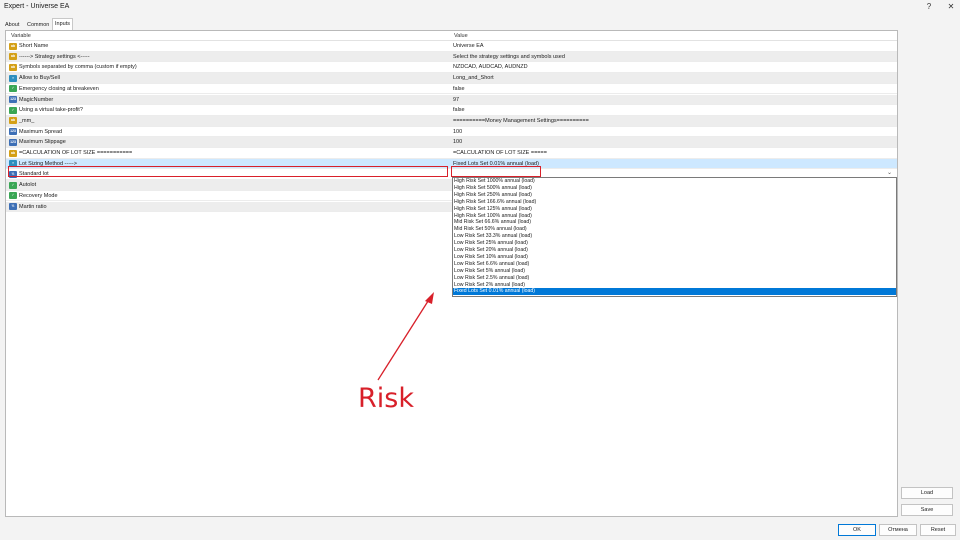 This screenshot has height=540, width=960. I want to click on dropdown-option: Fixed Lots Set 0.01% annual (load), so click(674, 292).